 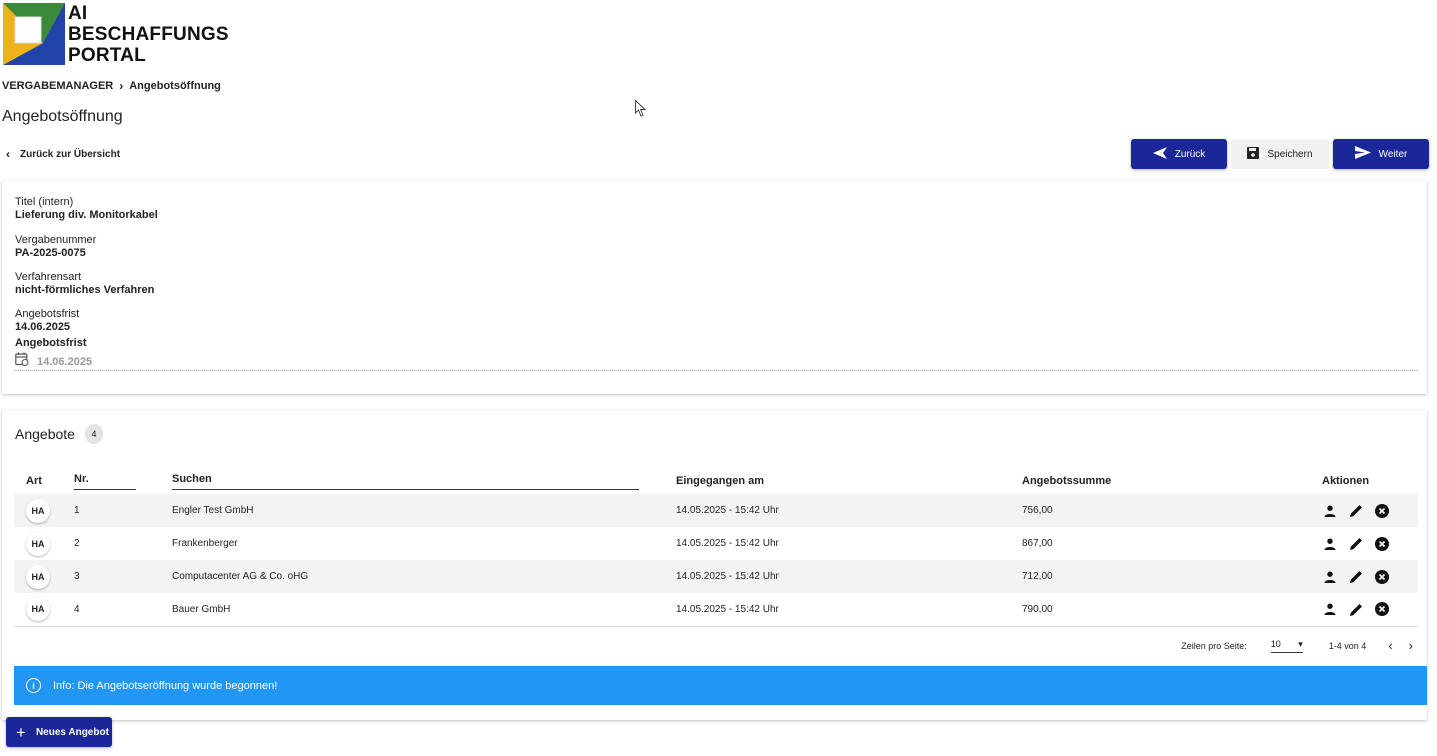 What do you see at coordinates (1362, 154) in the screenshot?
I see `send-icon` at bounding box center [1362, 154].